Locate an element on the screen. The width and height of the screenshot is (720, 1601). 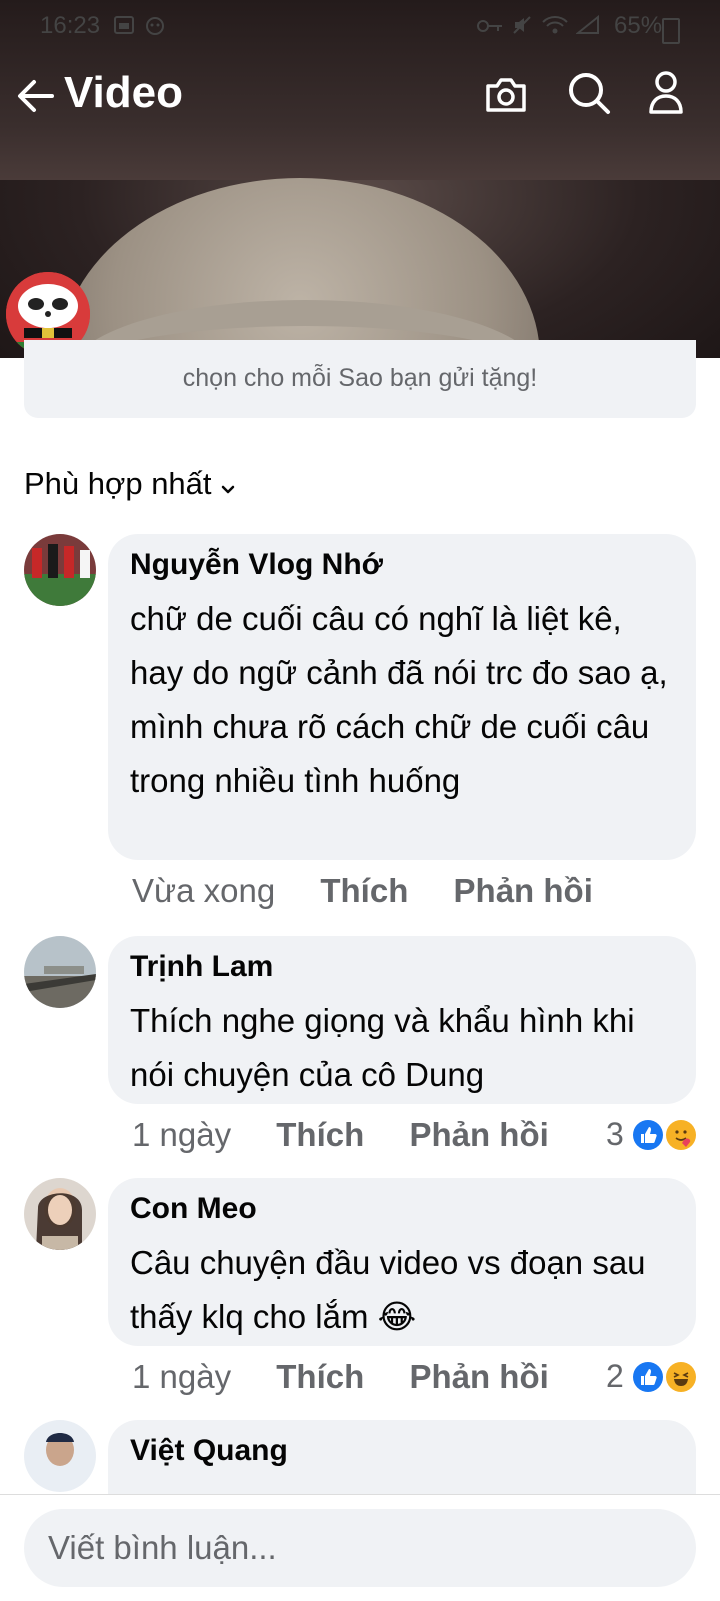
comment-time: Vừa xong is located at coordinates (204, 890).